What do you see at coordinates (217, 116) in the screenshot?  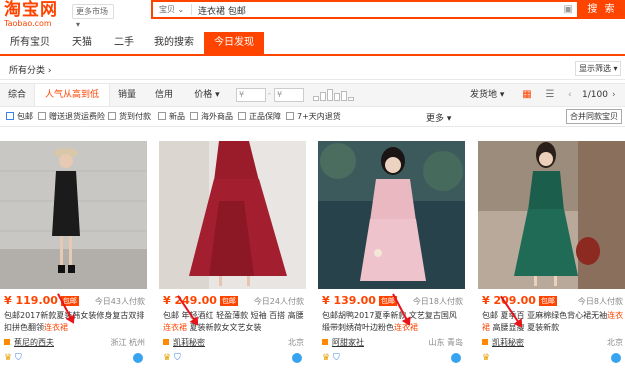 I see `check-label: 海外商品` at bounding box center [217, 116].